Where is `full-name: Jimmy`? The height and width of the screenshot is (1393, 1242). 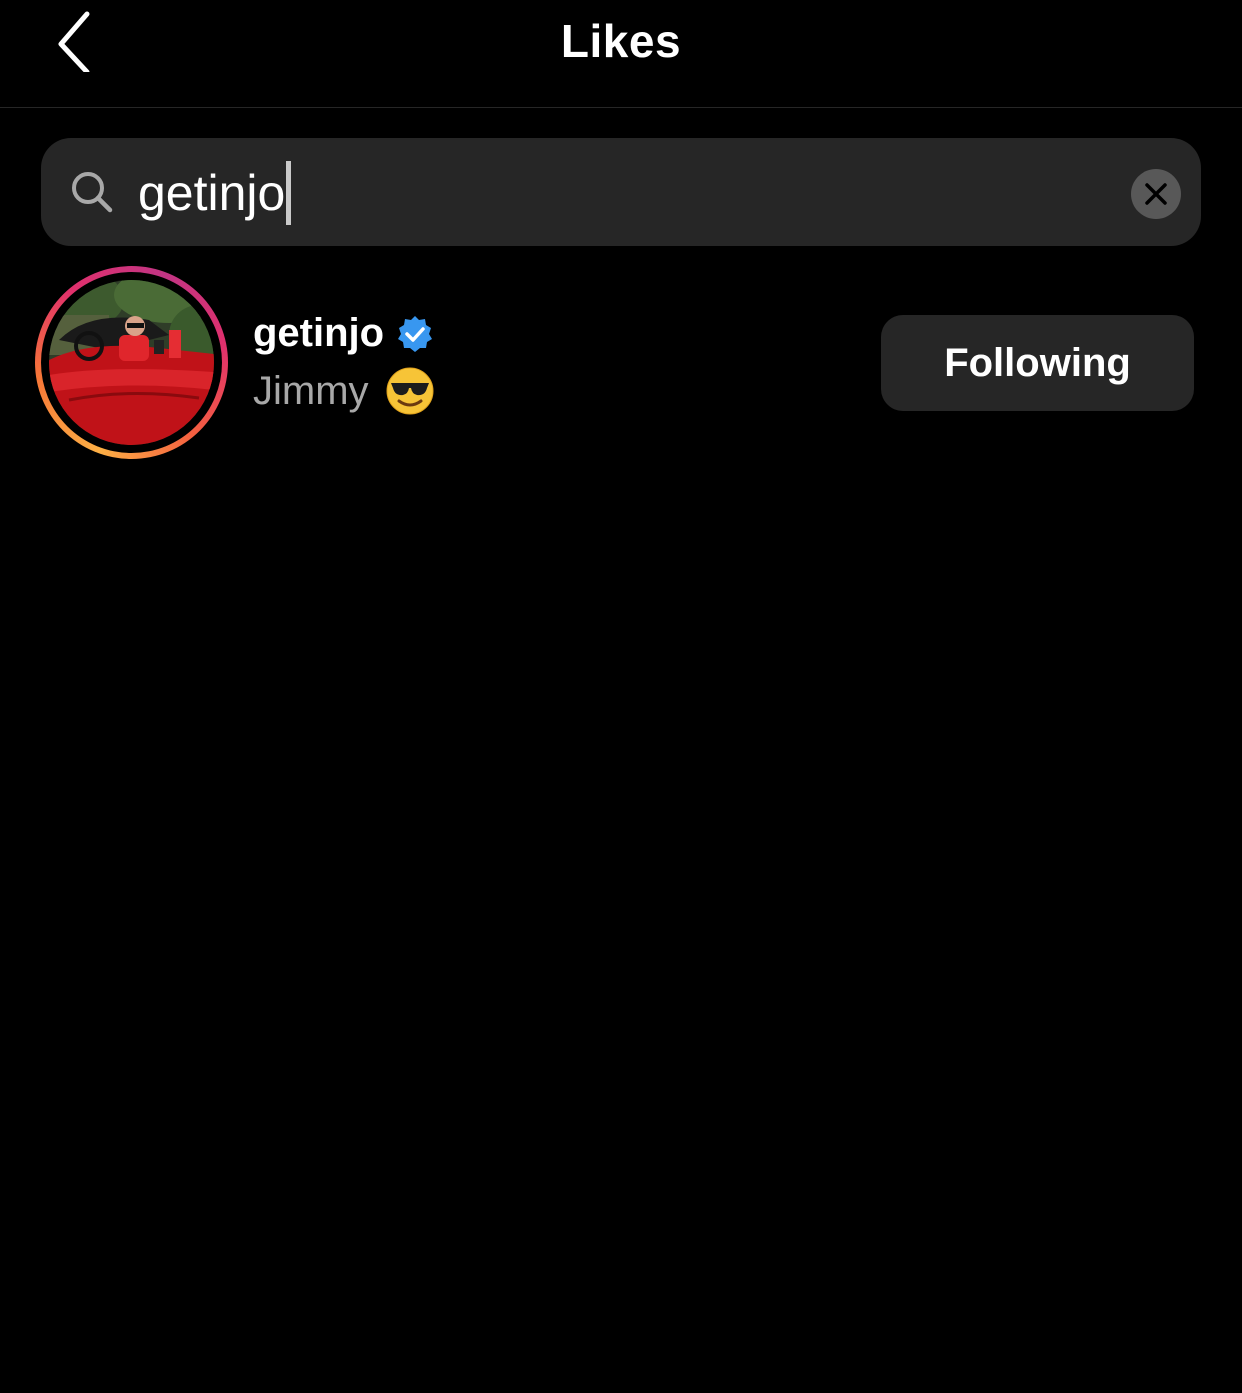 full-name: Jimmy is located at coordinates (311, 390).